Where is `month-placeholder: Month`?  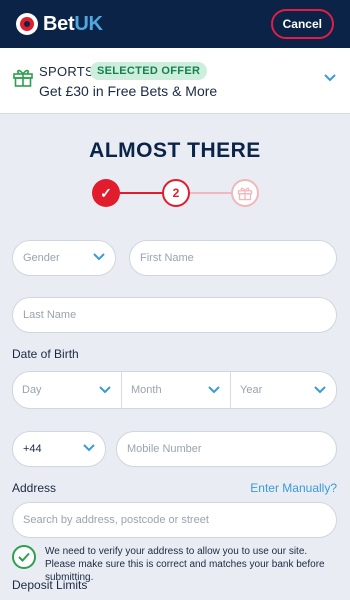
month-placeholder: Month is located at coordinates (146, 390).